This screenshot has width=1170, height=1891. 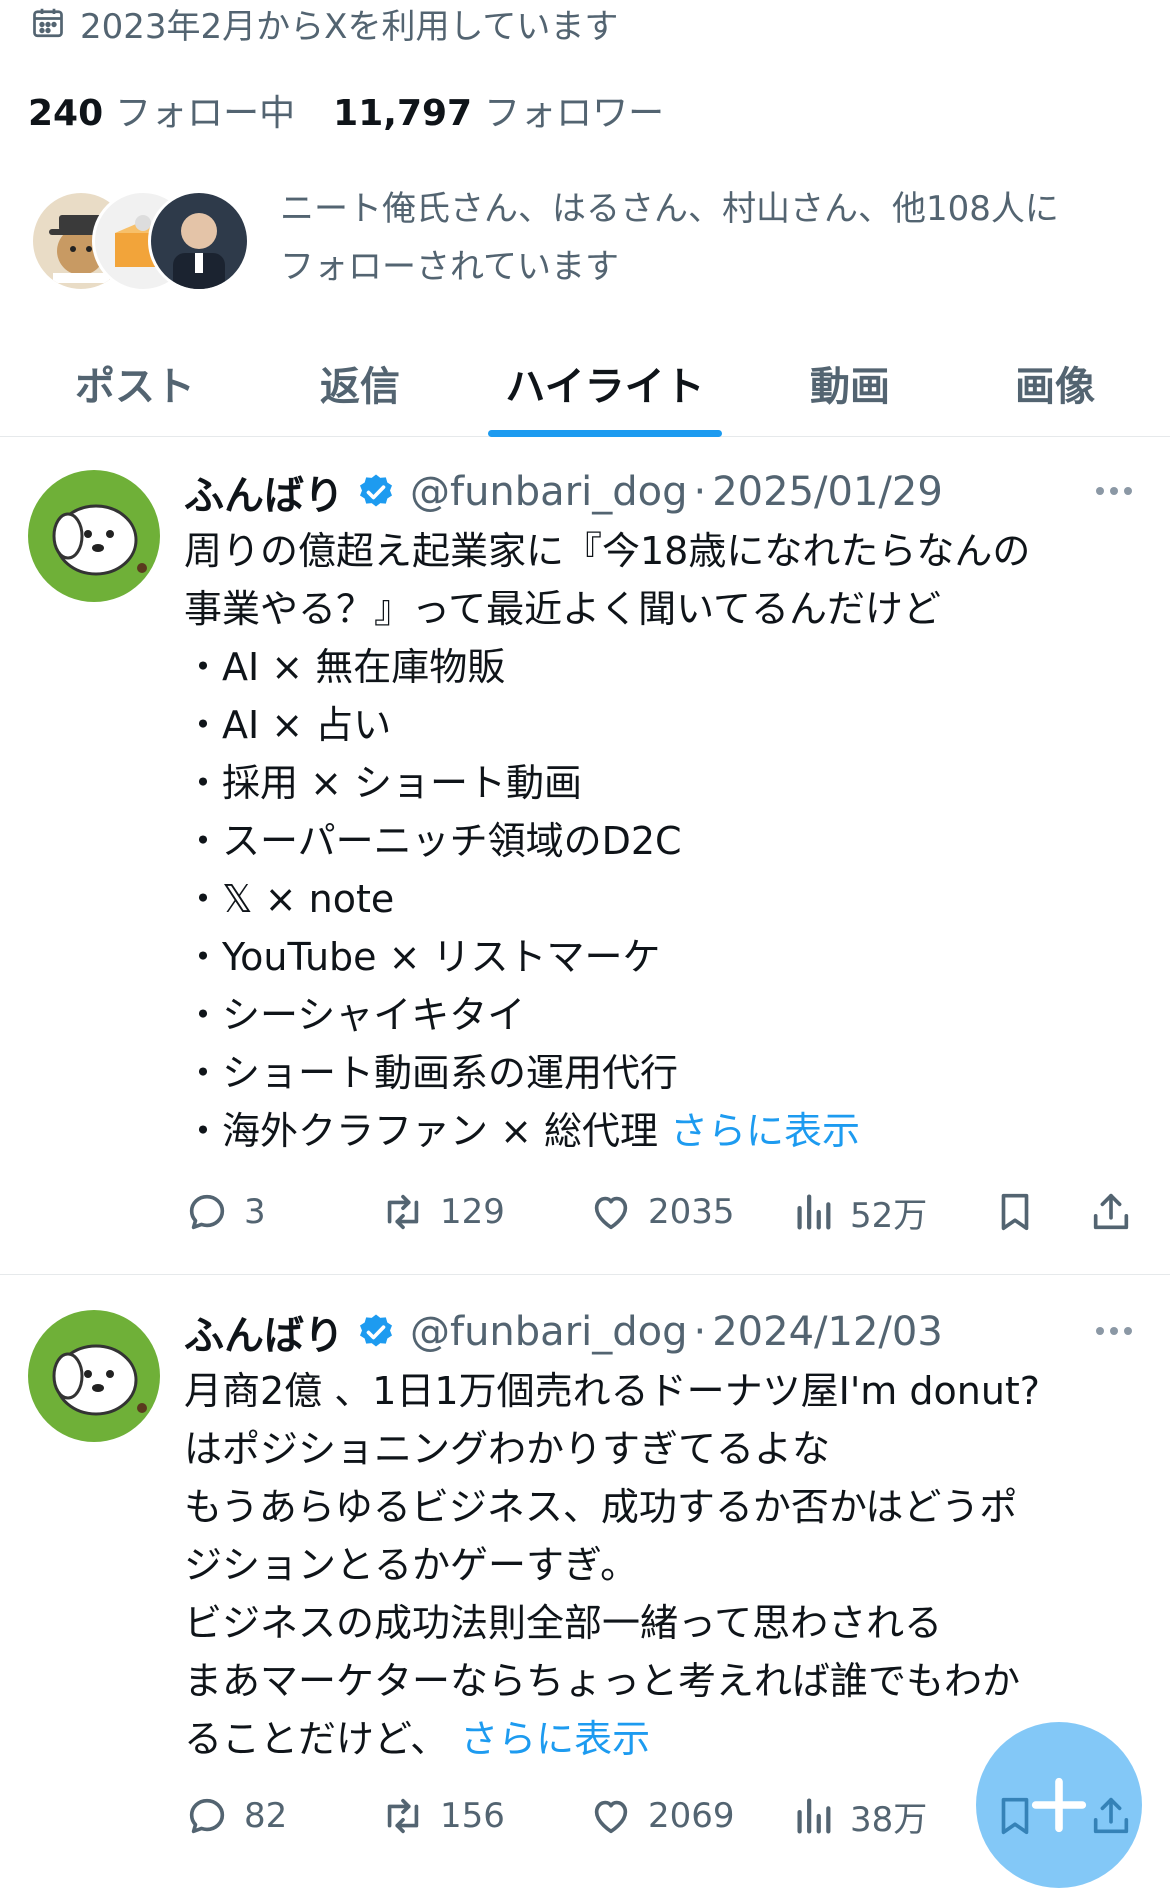 What do you see at coordinates (421, 1131) in the screenshot?
I see `tweet-line: ・海外クラファン × 総代理` at bounding box center [421, 1131].